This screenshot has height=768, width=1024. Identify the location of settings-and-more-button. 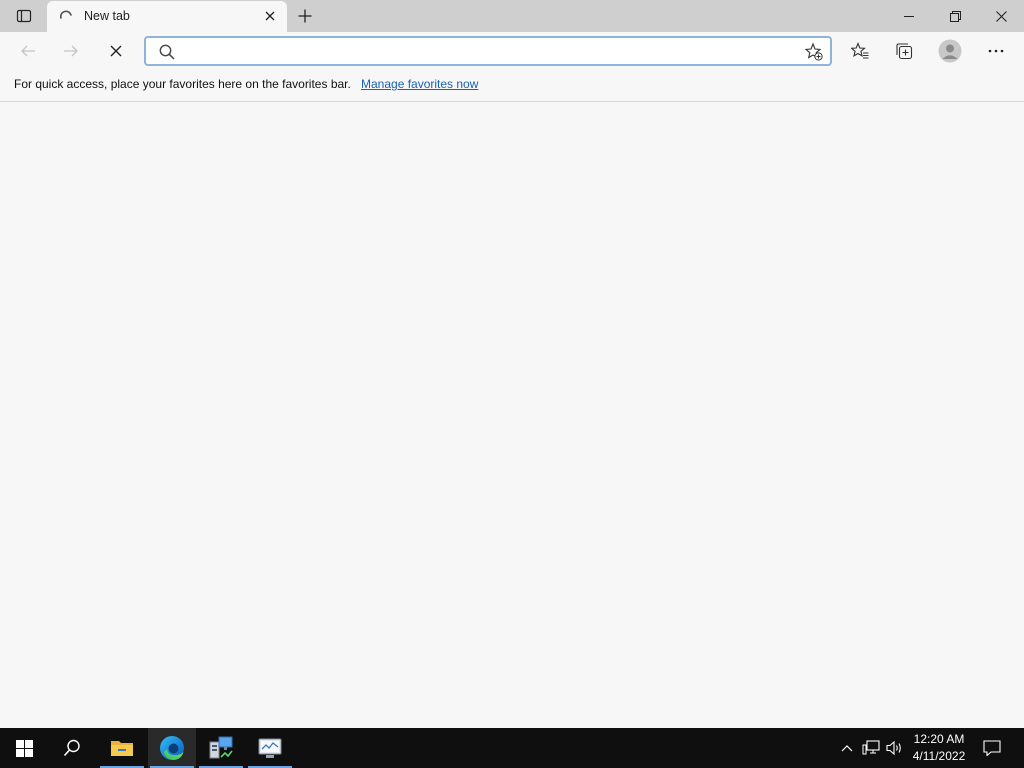
(996, 51).